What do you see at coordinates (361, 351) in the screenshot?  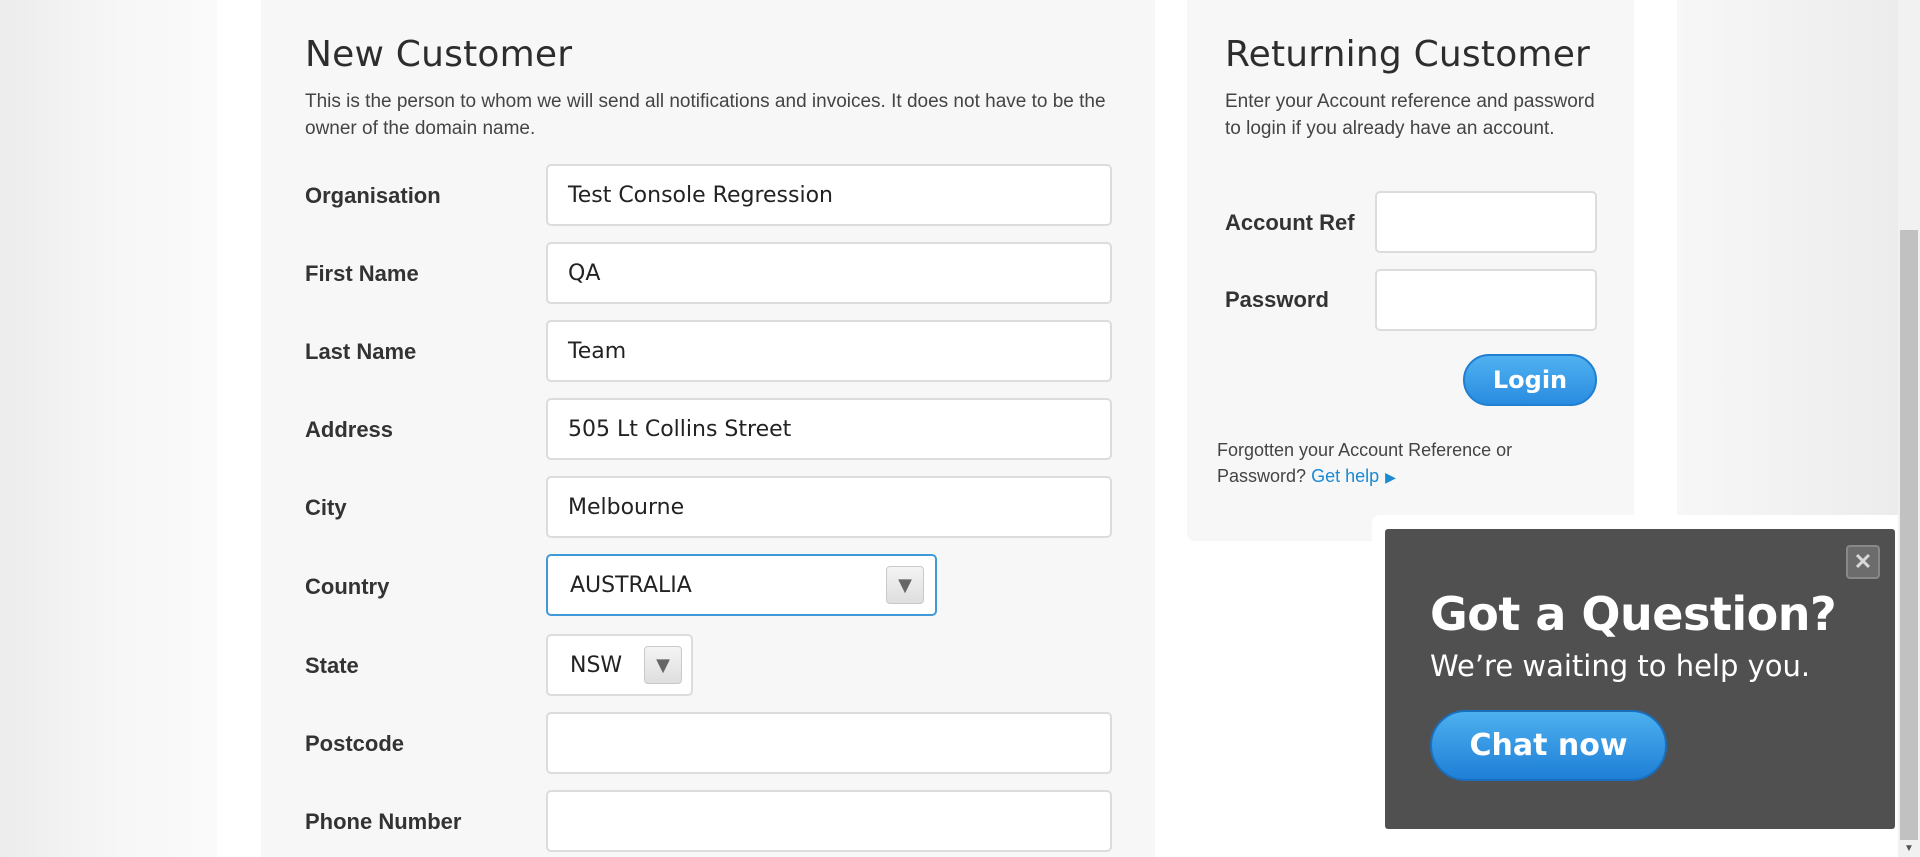 I see `last-name-label: Last Name` at bounding box center [361, 351].